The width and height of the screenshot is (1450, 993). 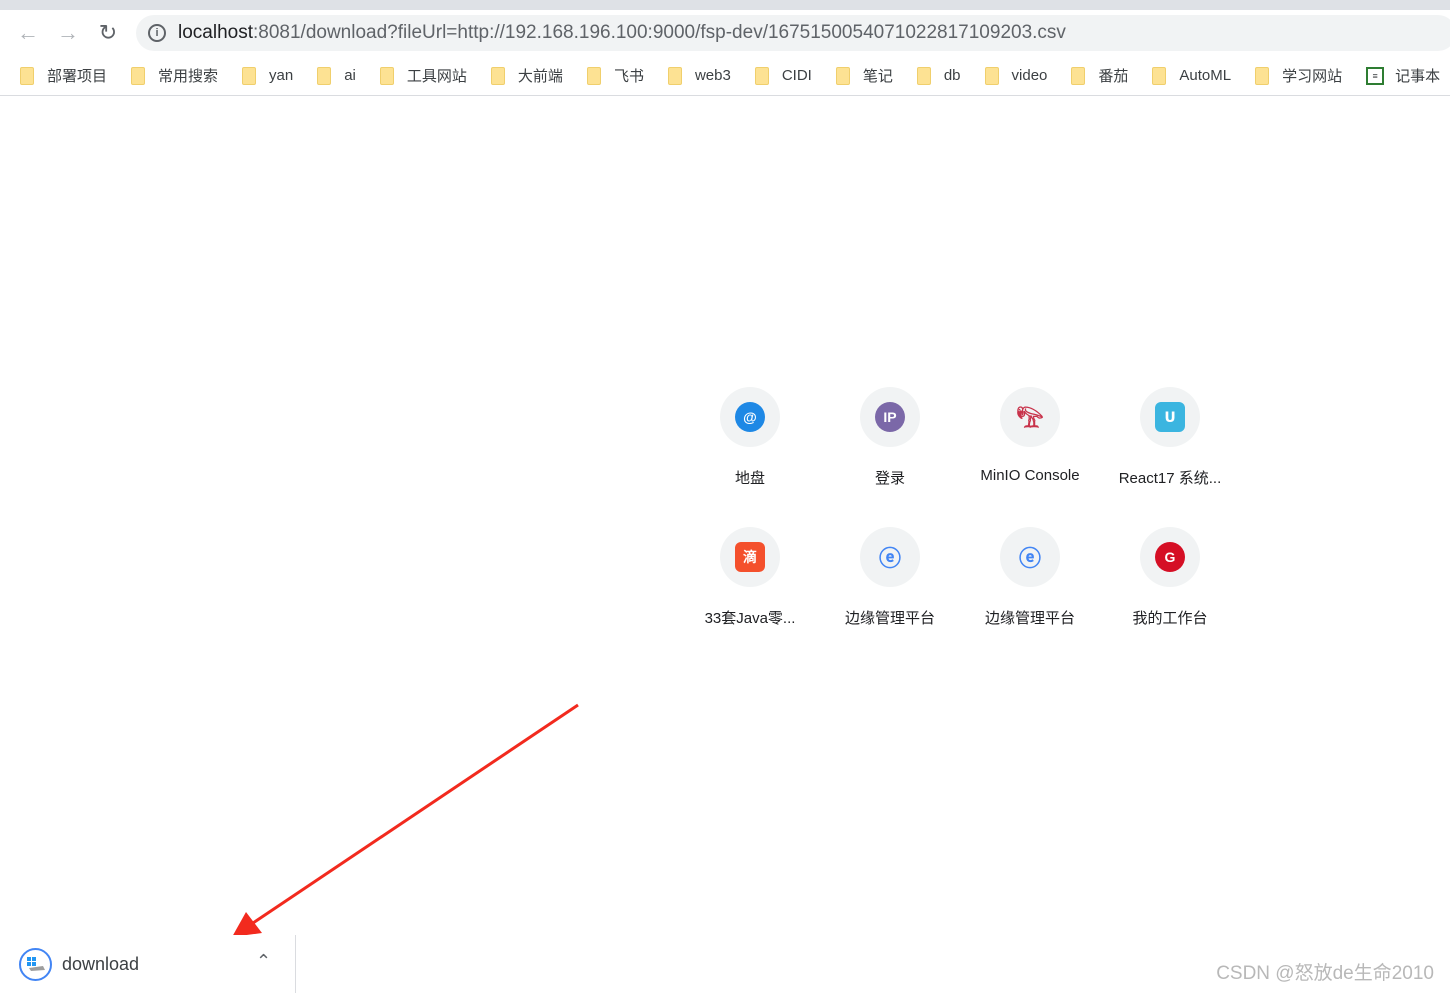 I want to click on watermark: CSDN @怒放de生命2010, so click(x=1325, y=973).